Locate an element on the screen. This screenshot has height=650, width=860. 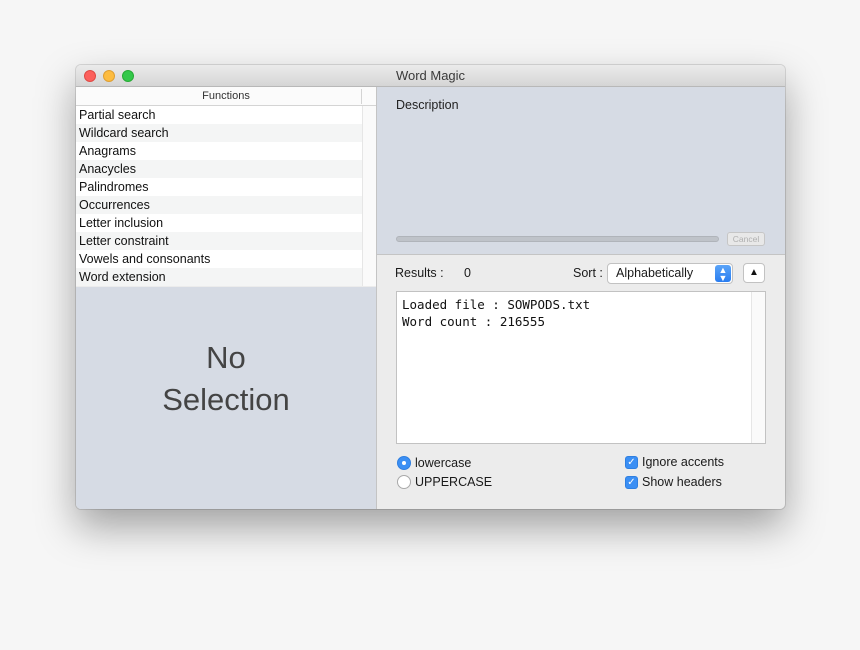
checkbox-ignore-accents: ✓ Ignore accents is located at coordinates (674, 462).